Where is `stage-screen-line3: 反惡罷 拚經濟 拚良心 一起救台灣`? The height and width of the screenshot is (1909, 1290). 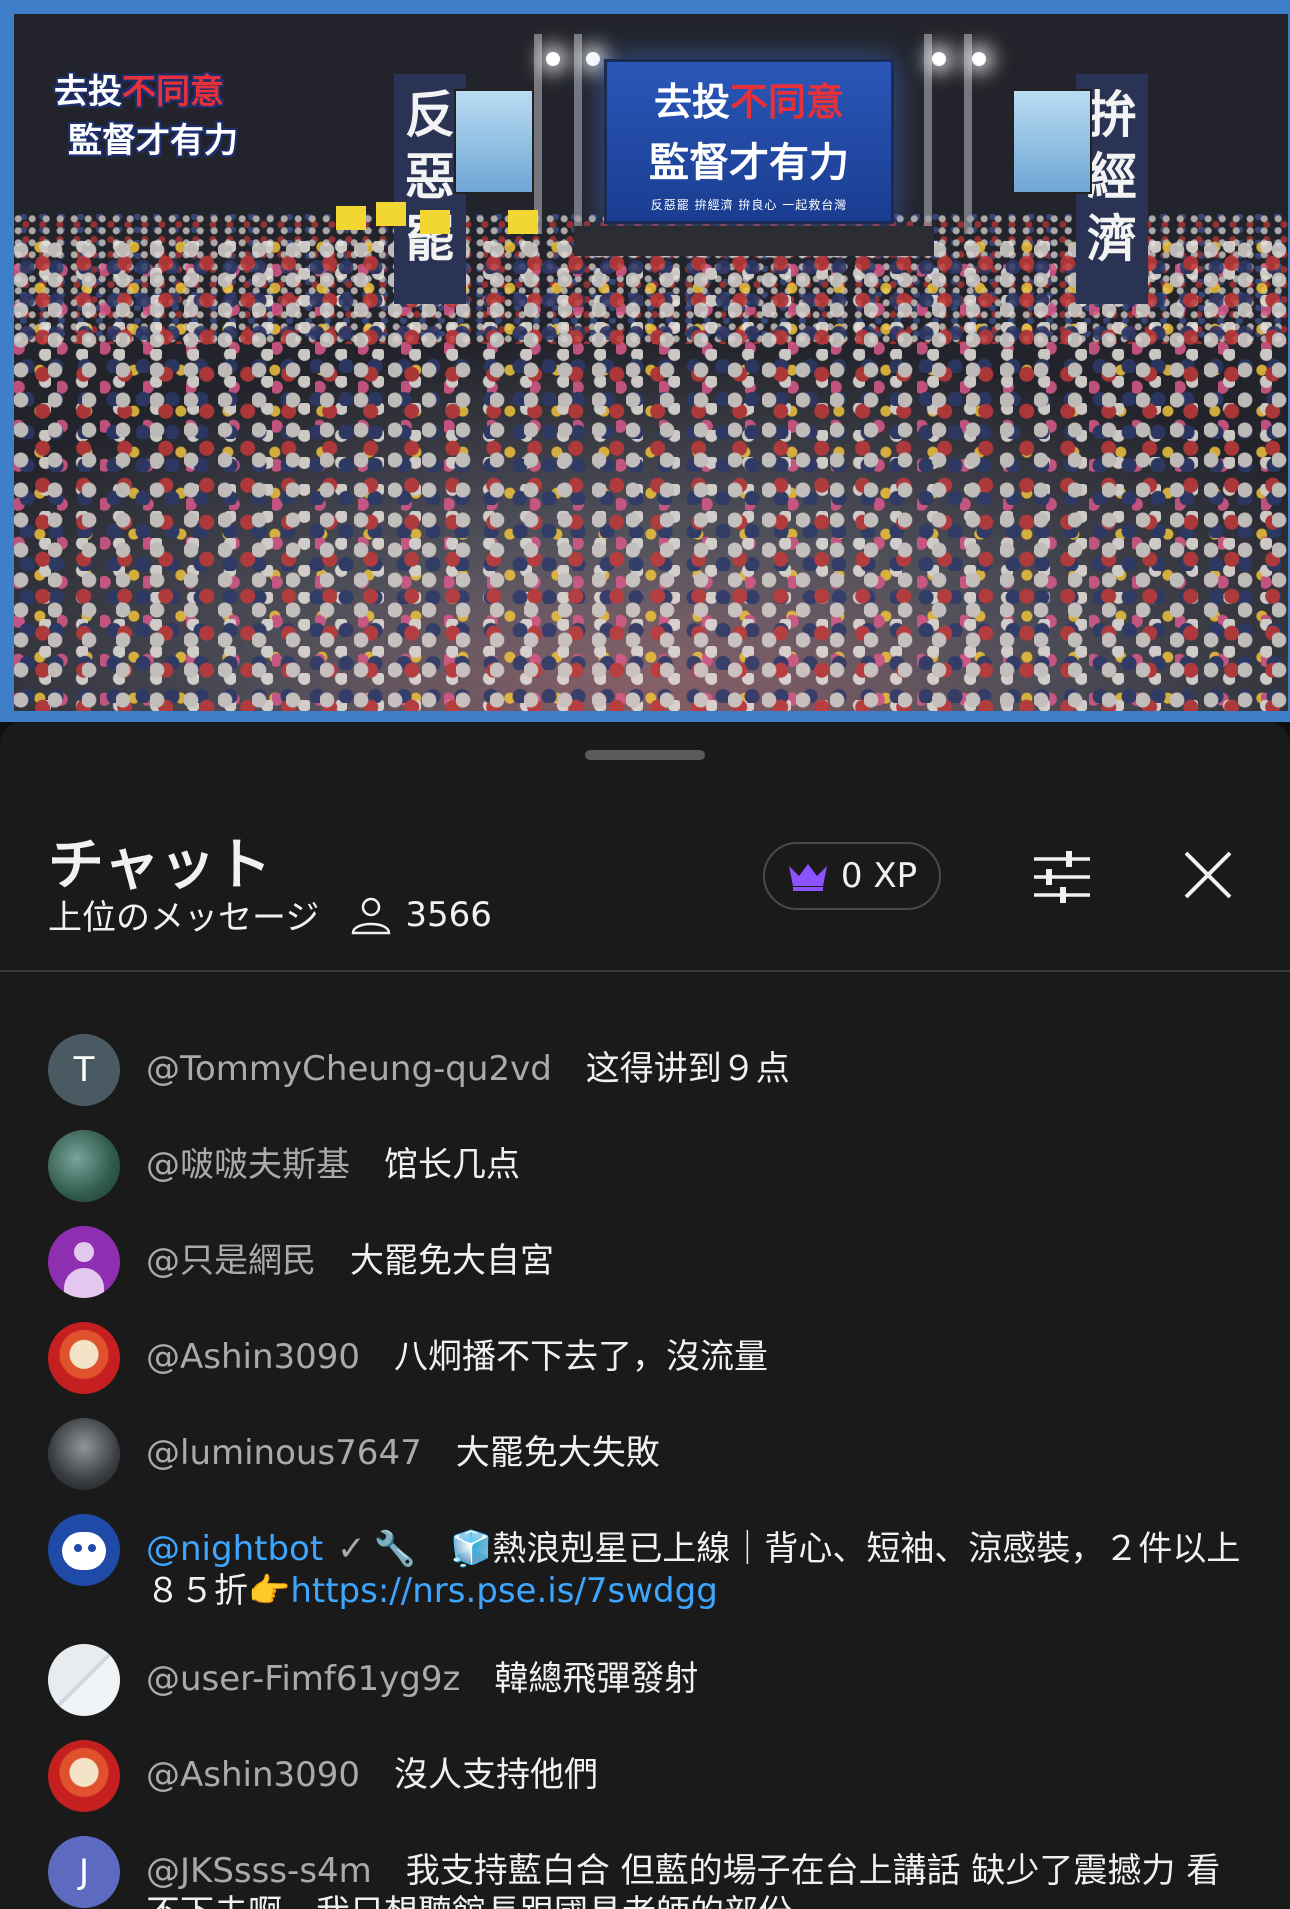
stage-screen-line3: 反惡罷 拚經濟 拚良心 一起救台灣 is located at coordinates (749, 204).